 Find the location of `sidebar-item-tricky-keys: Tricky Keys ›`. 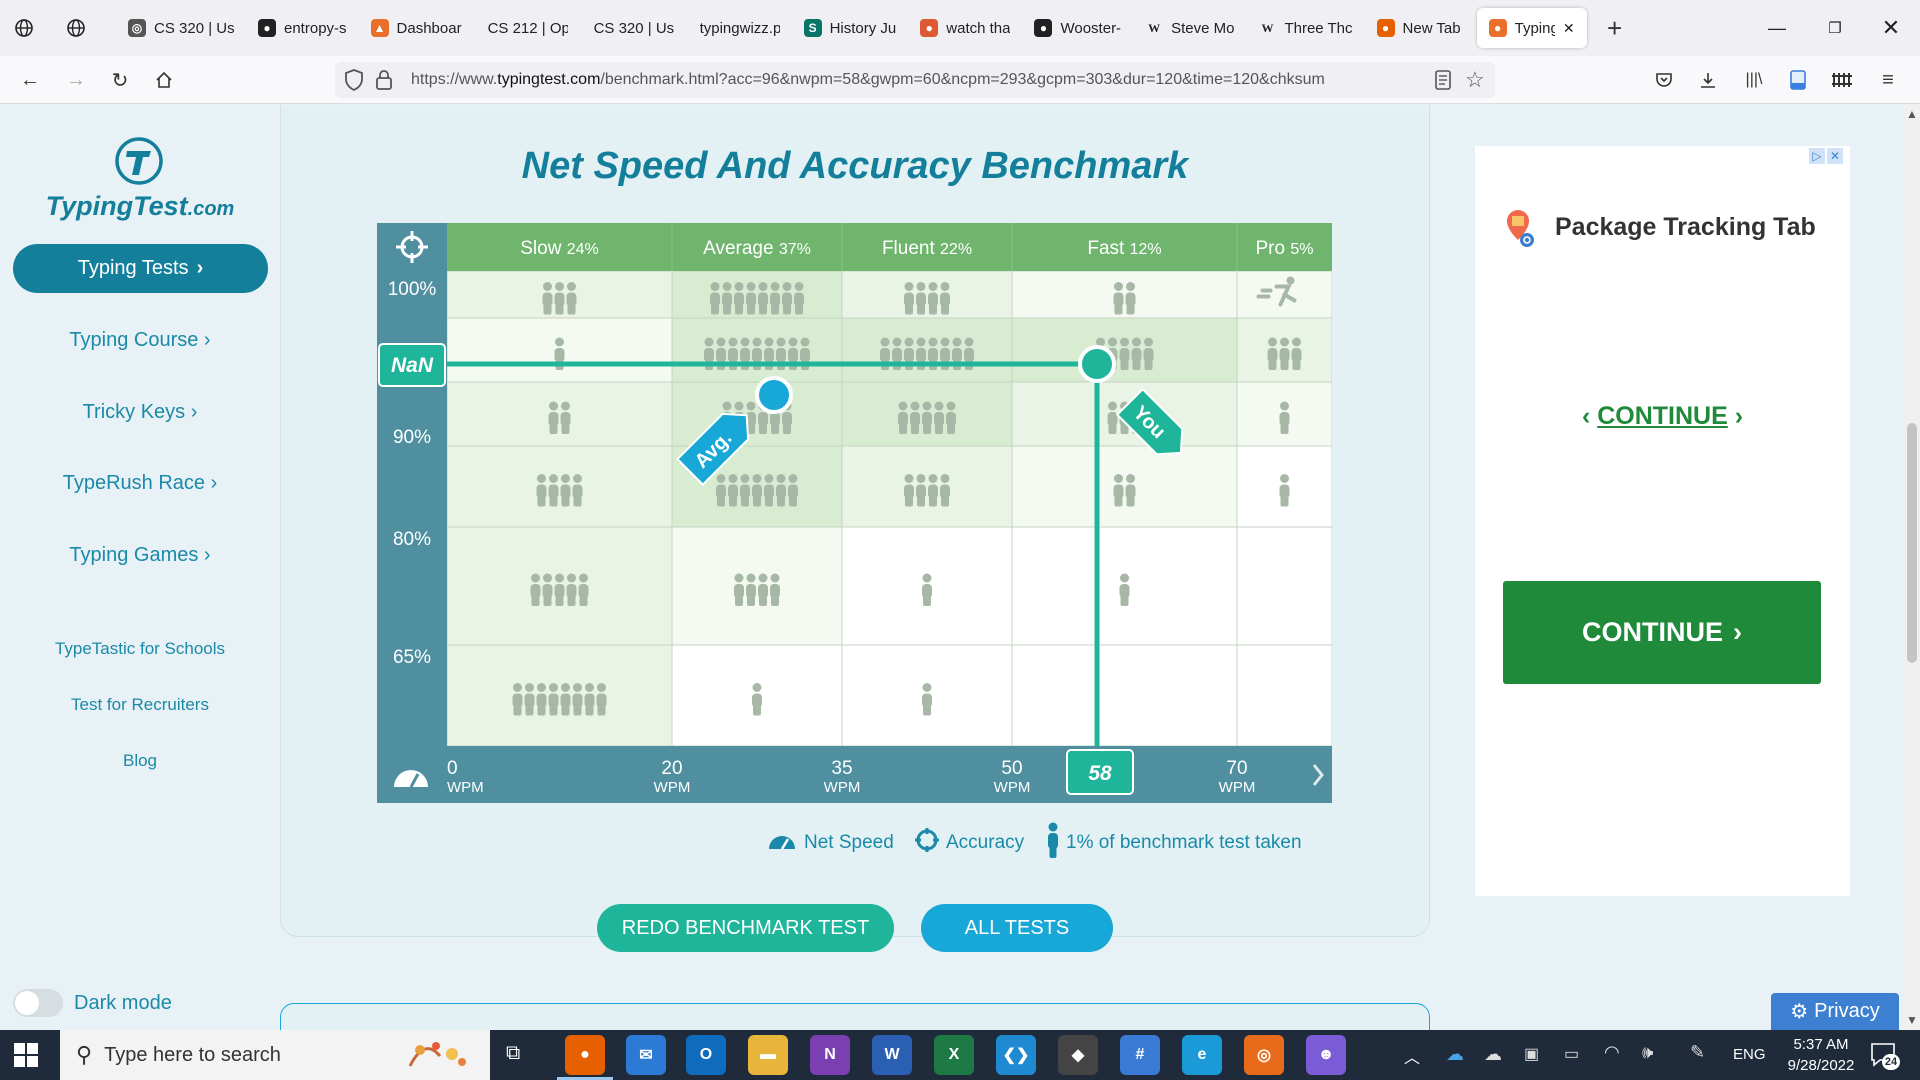

sidebar-item-tricky-keys: Tricky Keys › is located at coordinates (140, 412).